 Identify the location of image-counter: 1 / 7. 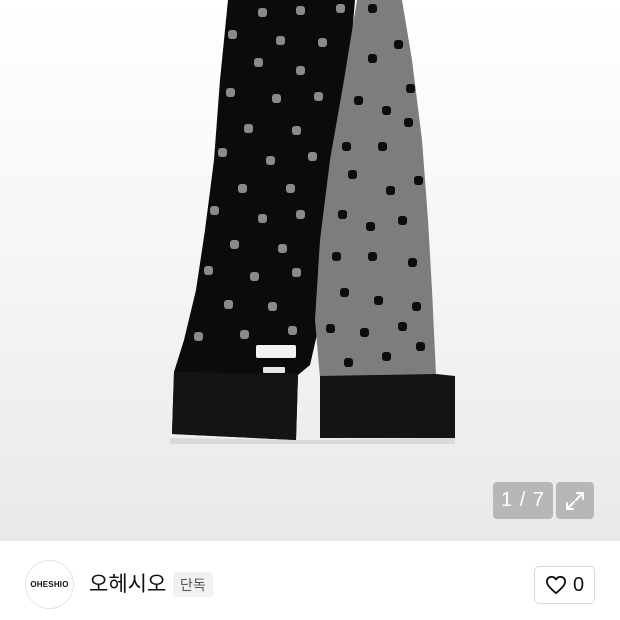
(523, 500).